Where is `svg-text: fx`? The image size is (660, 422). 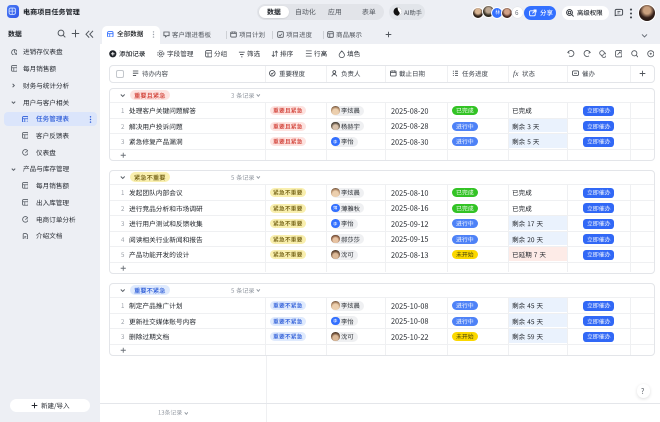 svg-text: fx is located at coordinates (516, 73).